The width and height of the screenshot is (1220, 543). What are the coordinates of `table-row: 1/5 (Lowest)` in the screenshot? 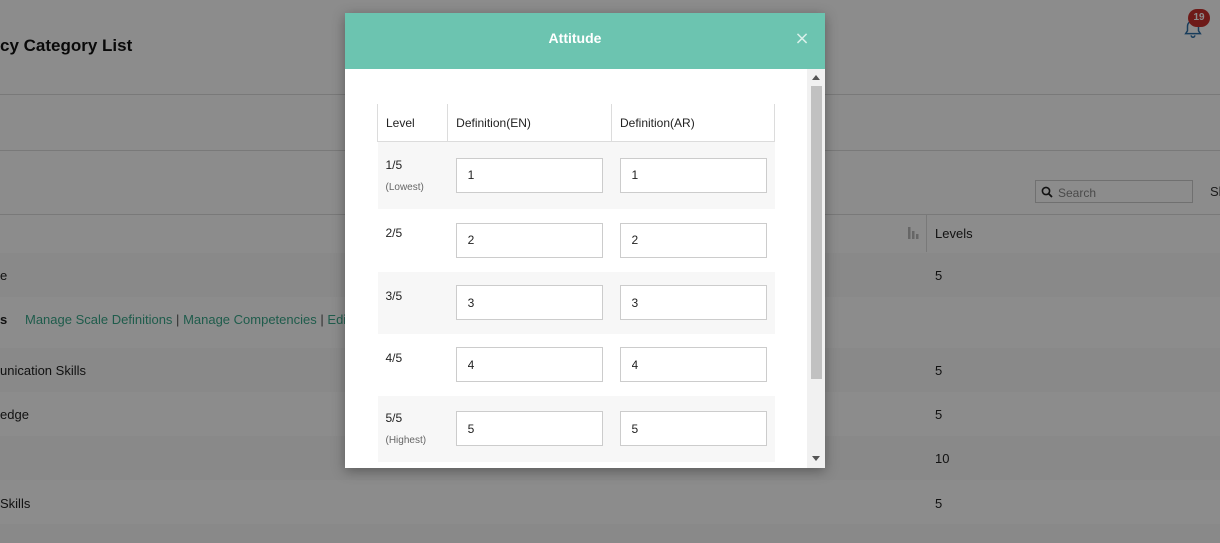 It's located at (576, 175).